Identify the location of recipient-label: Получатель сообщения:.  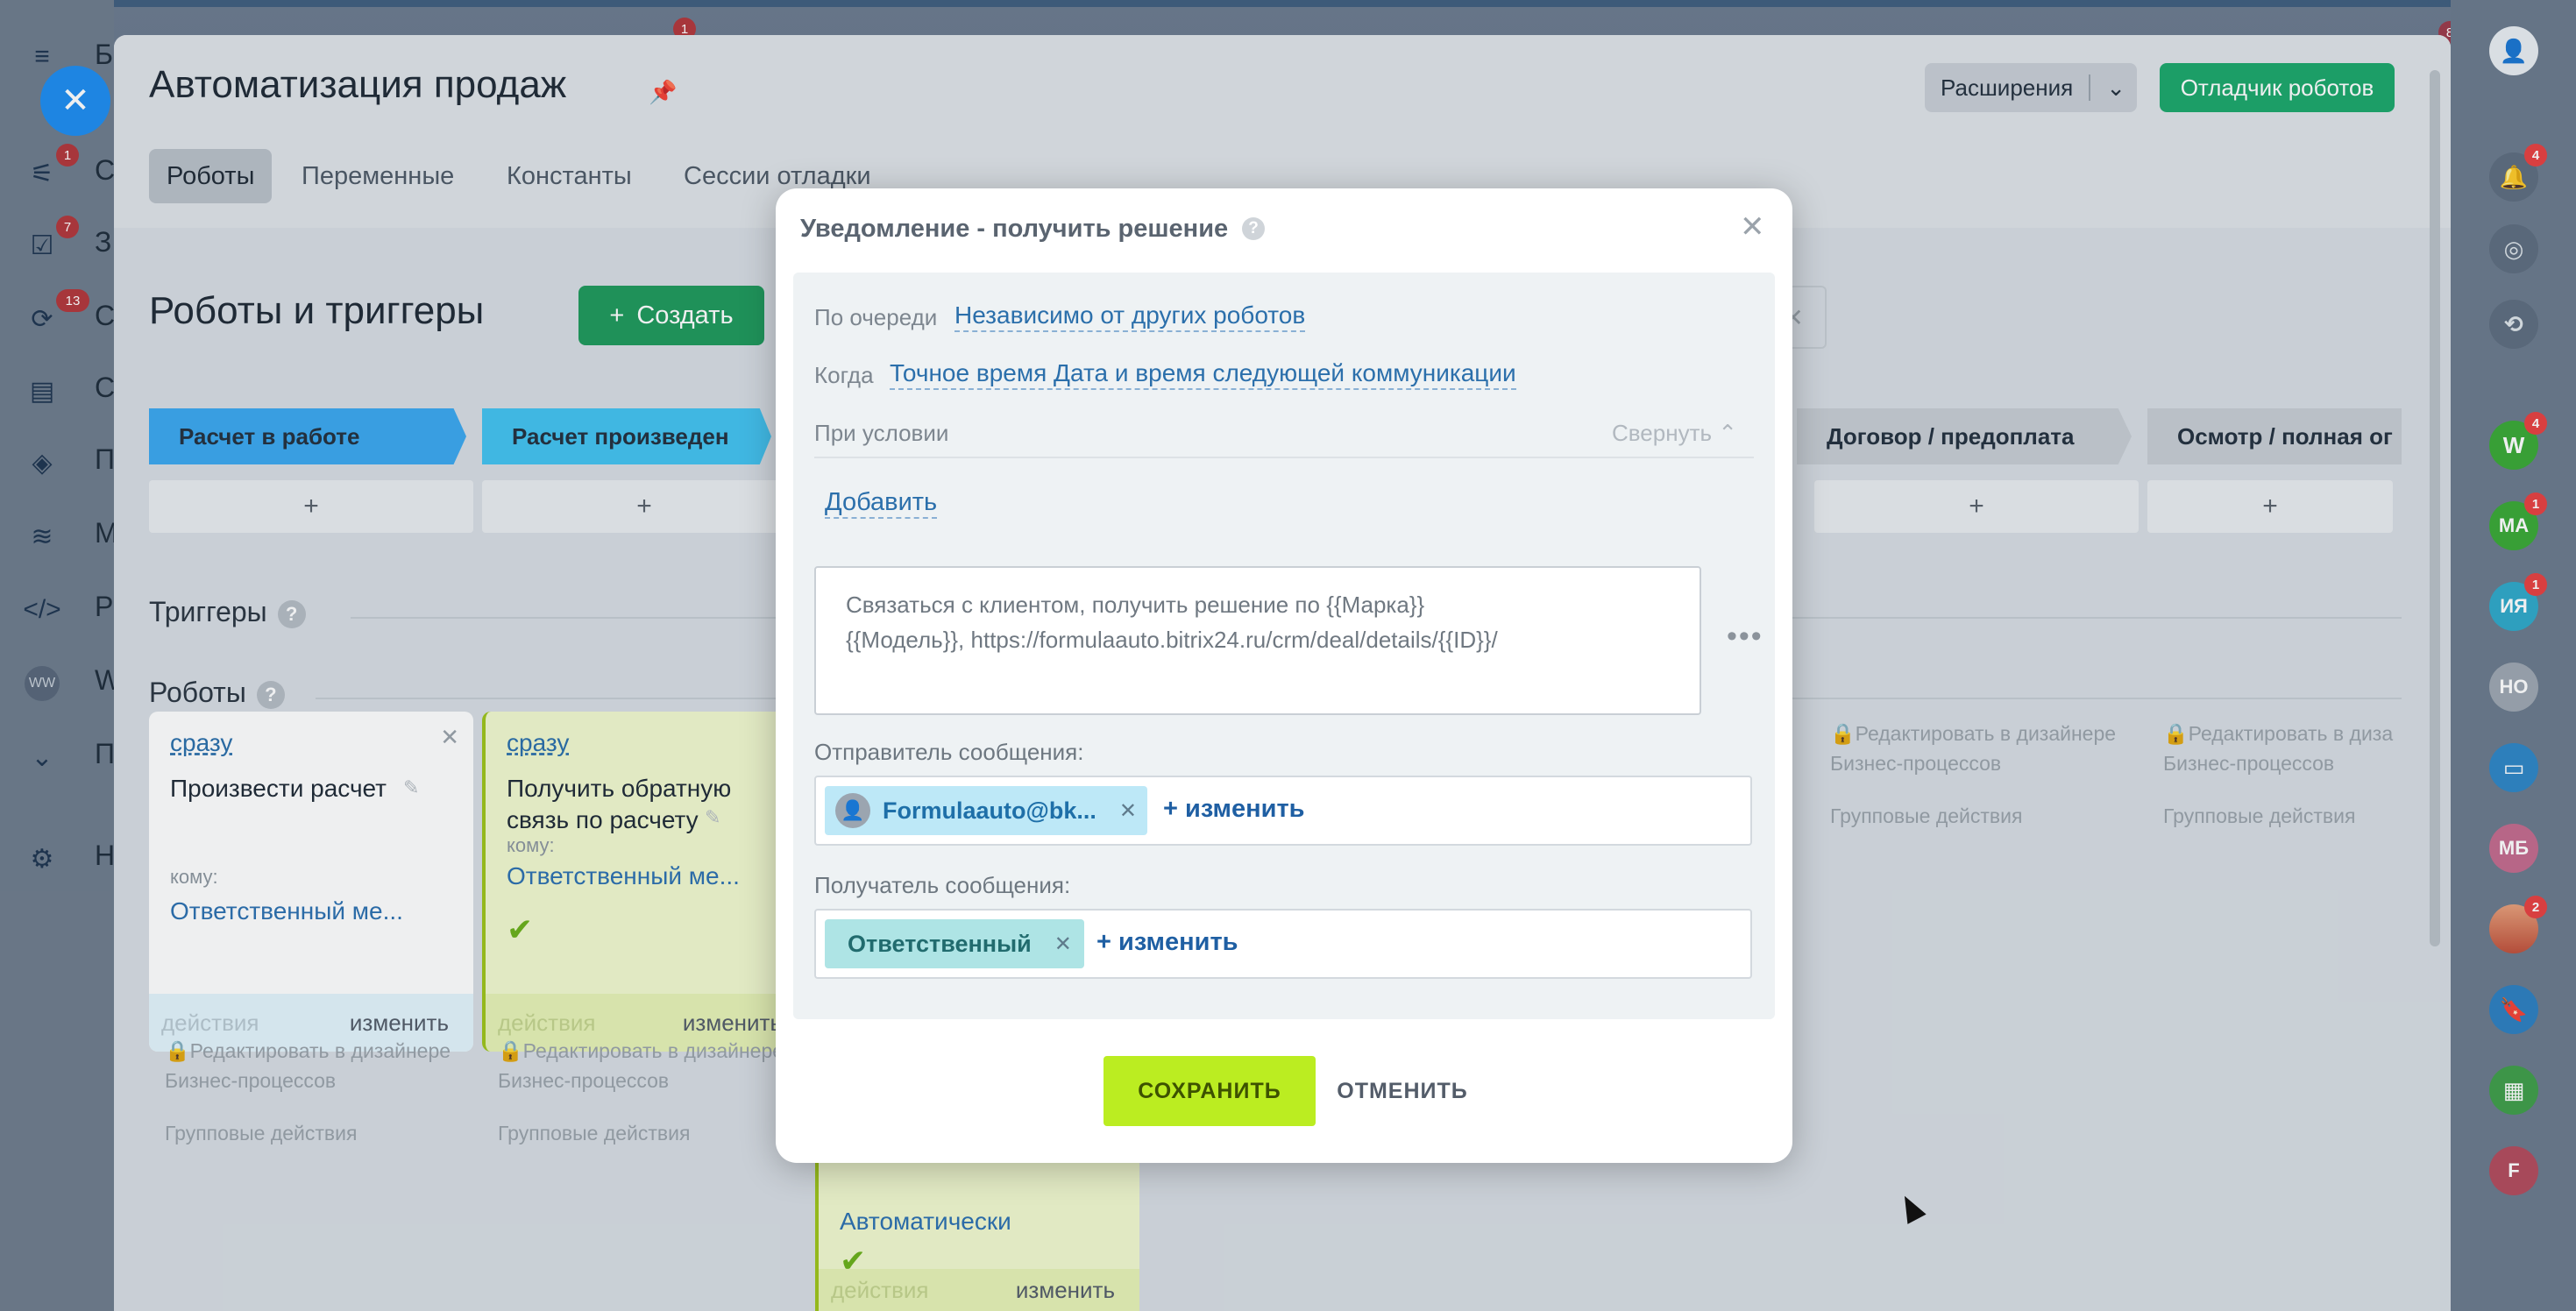
(942, 885).